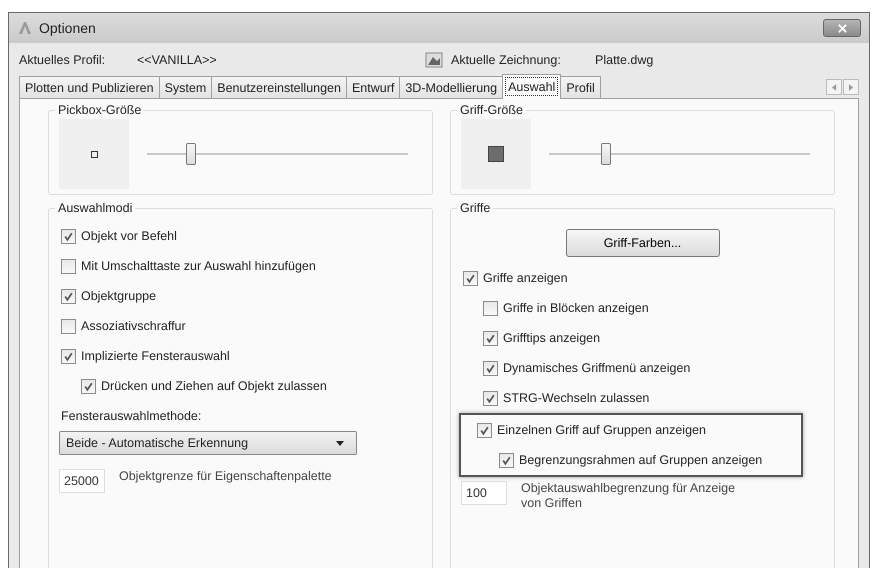  Describe the element at coordinates (373, 87) in the screenshot. I see `tab: Entwurf` at that location.